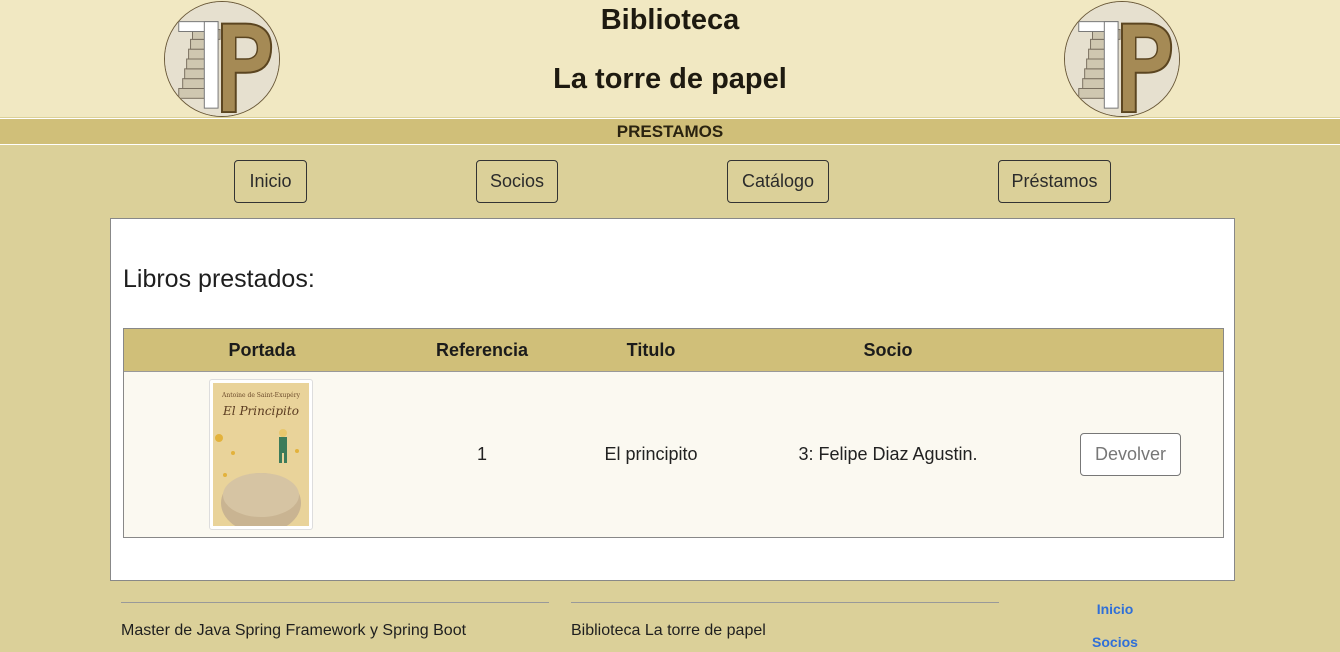 The height and width of the screenshot is (652, 1340). I want to click on header-referencia: Referencia, so click(482, 350).